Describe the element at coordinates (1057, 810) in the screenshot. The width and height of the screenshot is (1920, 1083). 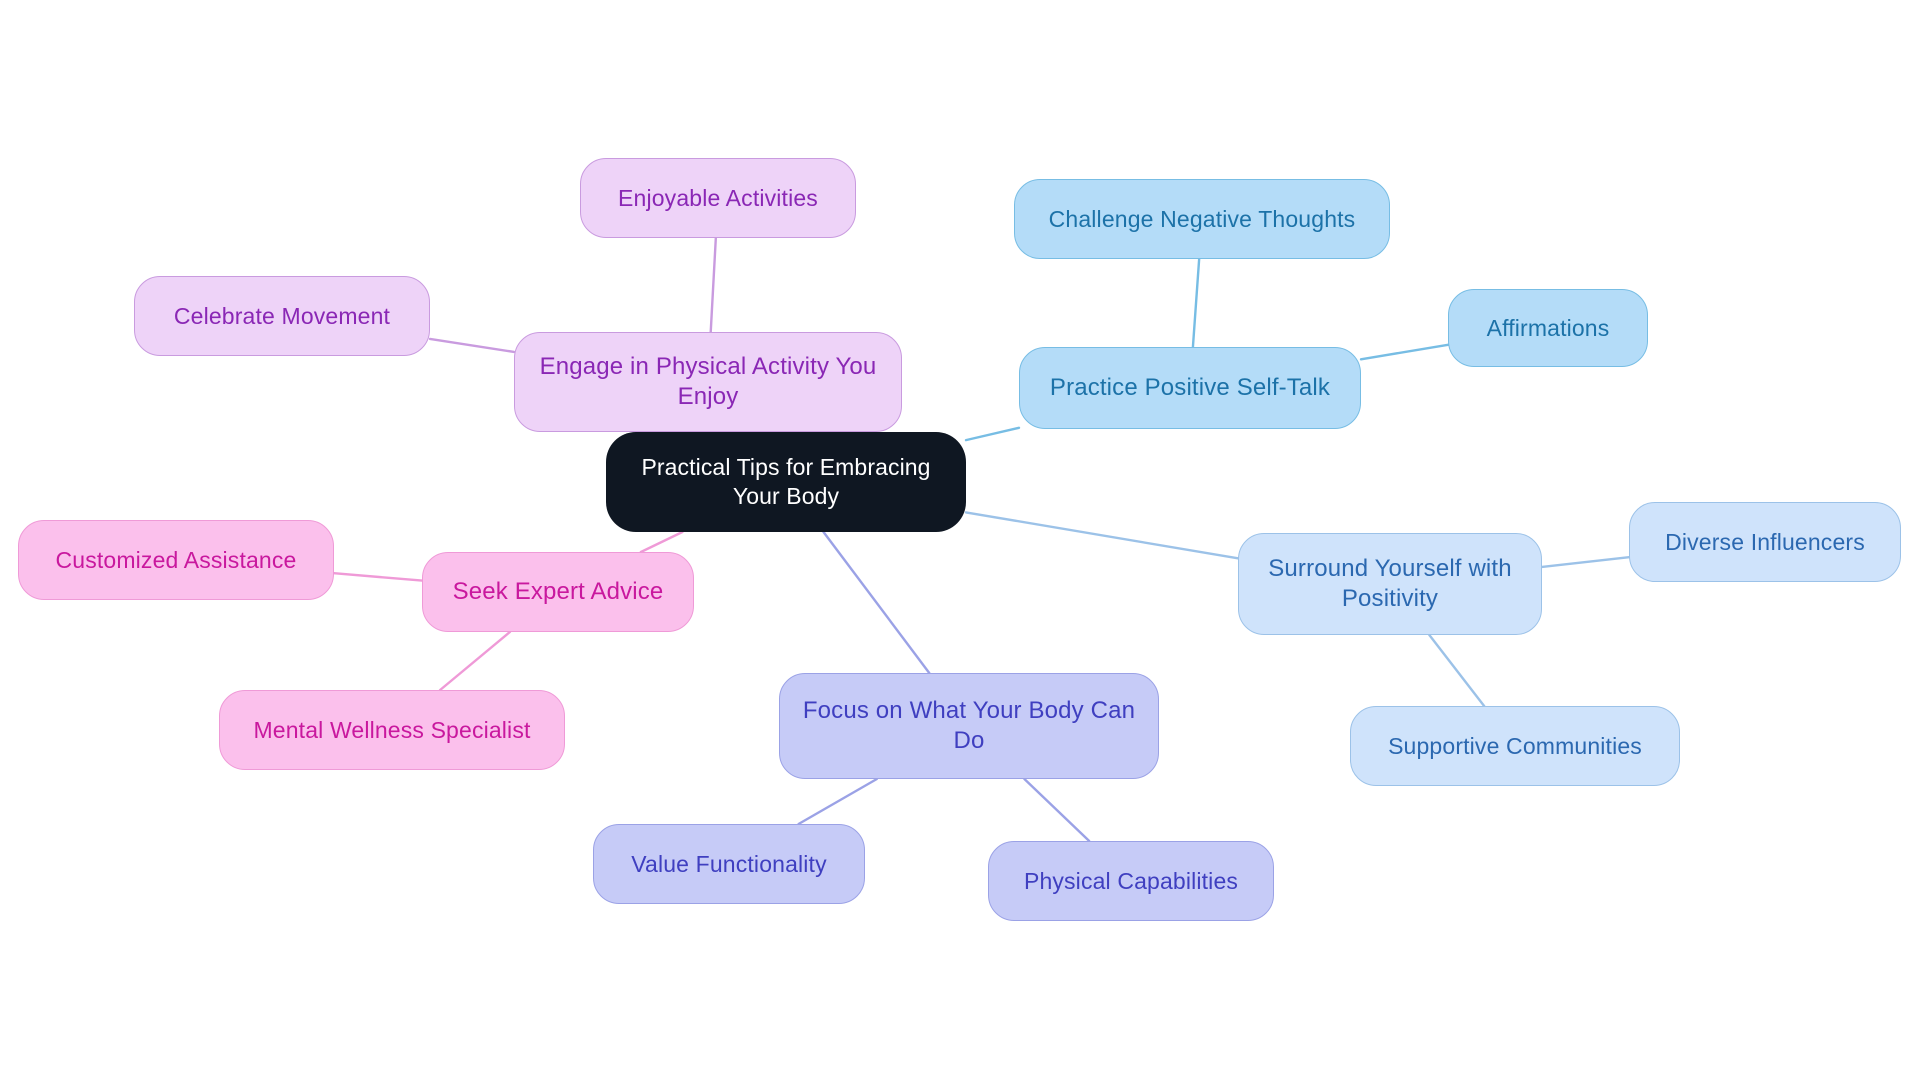
I see `edge-focus-on-what-body-can-do-to-physical-capabilities` at that location.